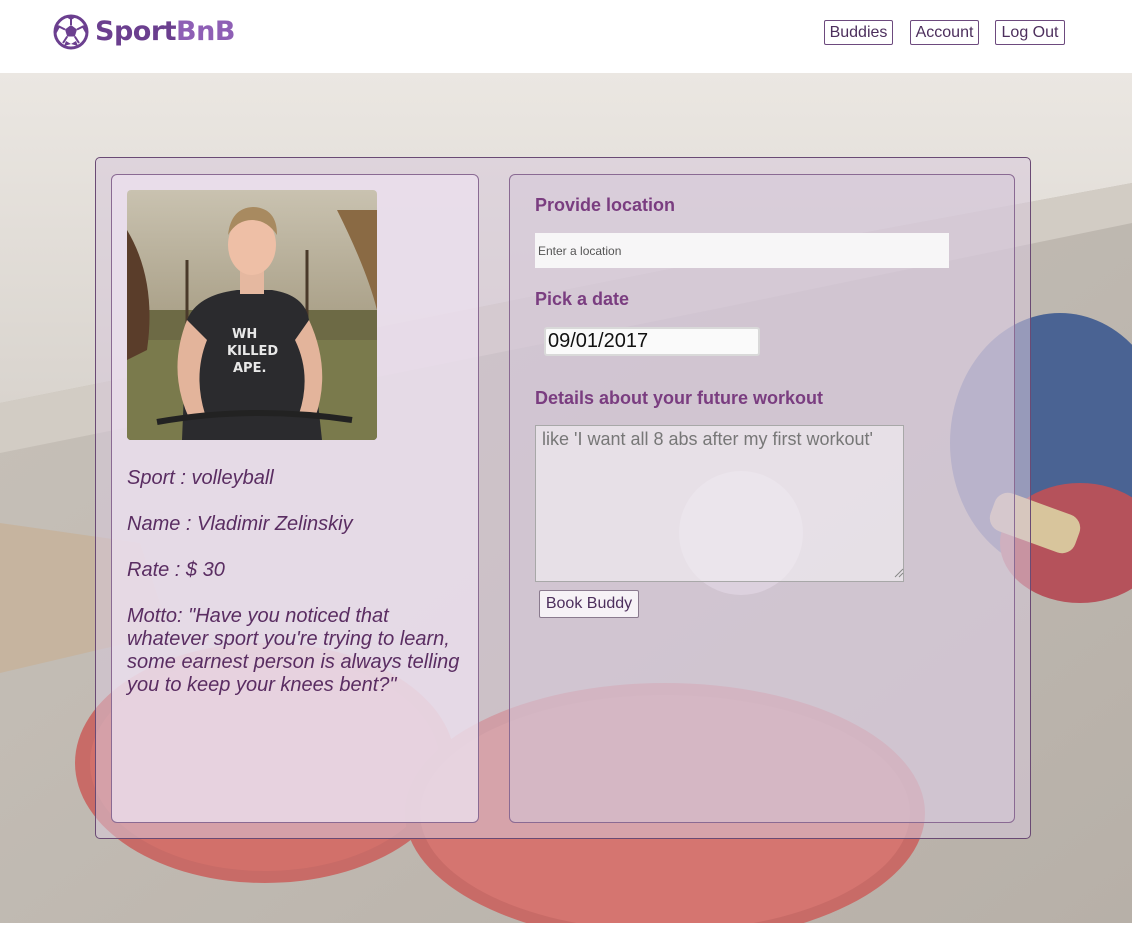 The height and width of the screenshot is (948, 1132). What do you see at coordinates (205, 31) in the screenshot?
I see `logo-text-bnb: BnB` at bounding box center [205, 31].